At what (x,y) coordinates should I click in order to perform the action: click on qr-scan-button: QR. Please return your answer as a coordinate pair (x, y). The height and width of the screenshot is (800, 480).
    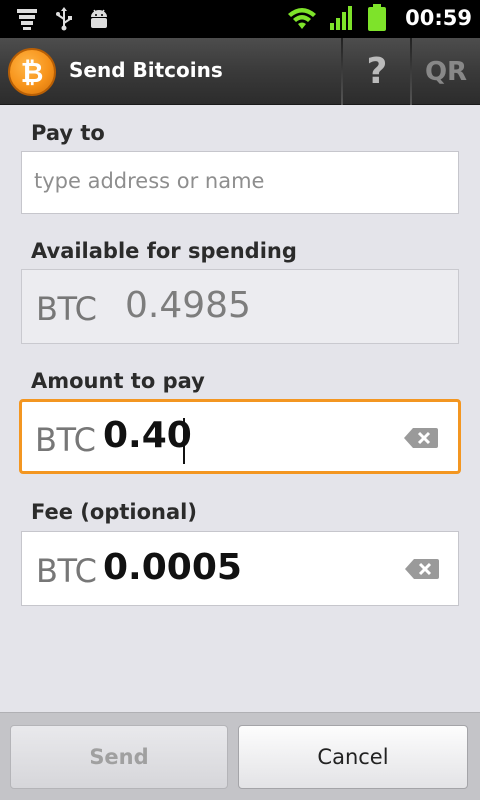
    Looking at the image, I should click on (446, 71).